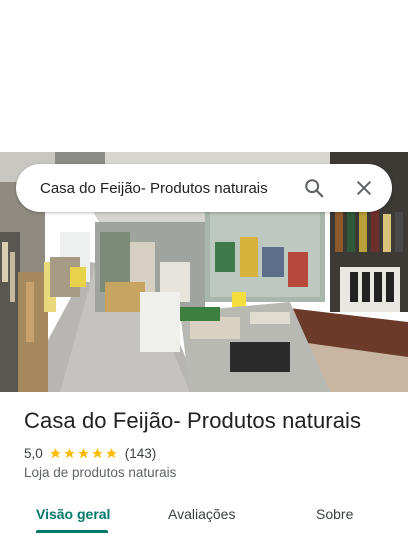  What do you see at coordinates (33, 453) in the screenshot?
I see `rating-value: 5,0` at bounding box center [33, 453].